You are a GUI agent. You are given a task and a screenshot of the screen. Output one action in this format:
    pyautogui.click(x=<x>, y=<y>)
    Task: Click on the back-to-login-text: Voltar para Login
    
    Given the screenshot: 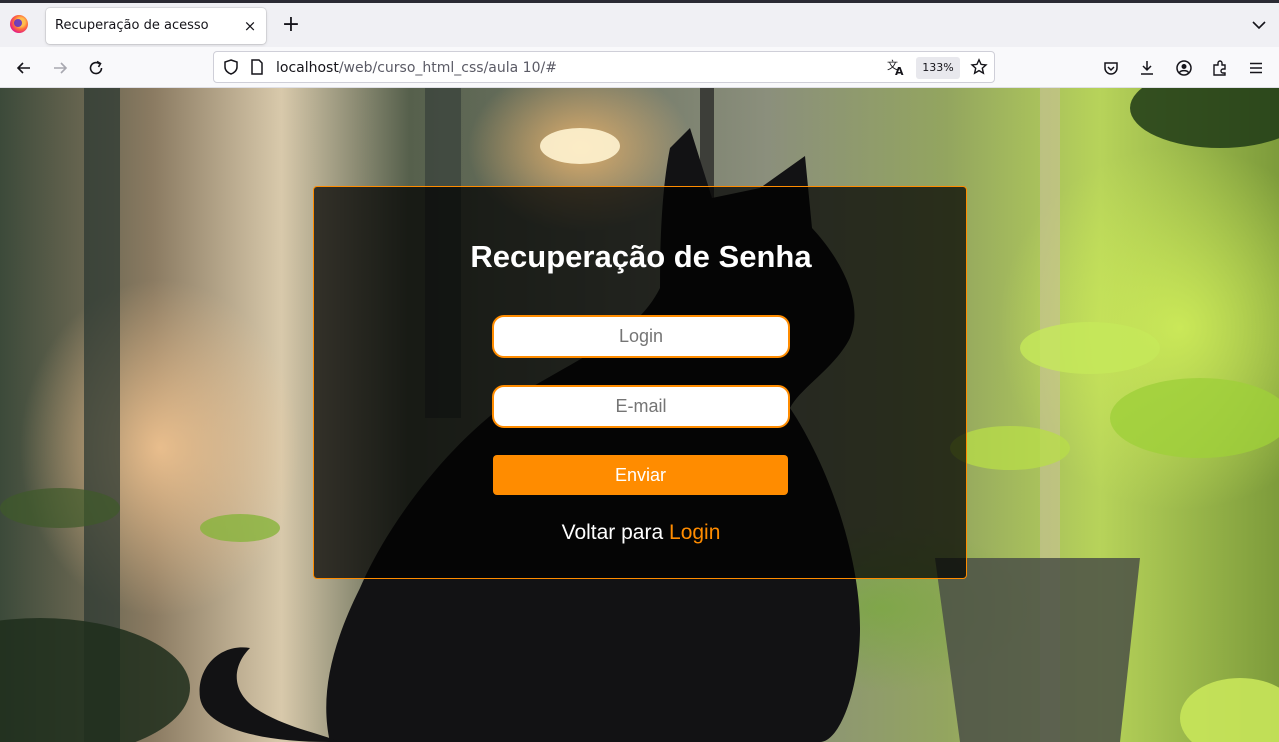 What is the action you would take?
    pyautogui.click(x=641, y=533)
    